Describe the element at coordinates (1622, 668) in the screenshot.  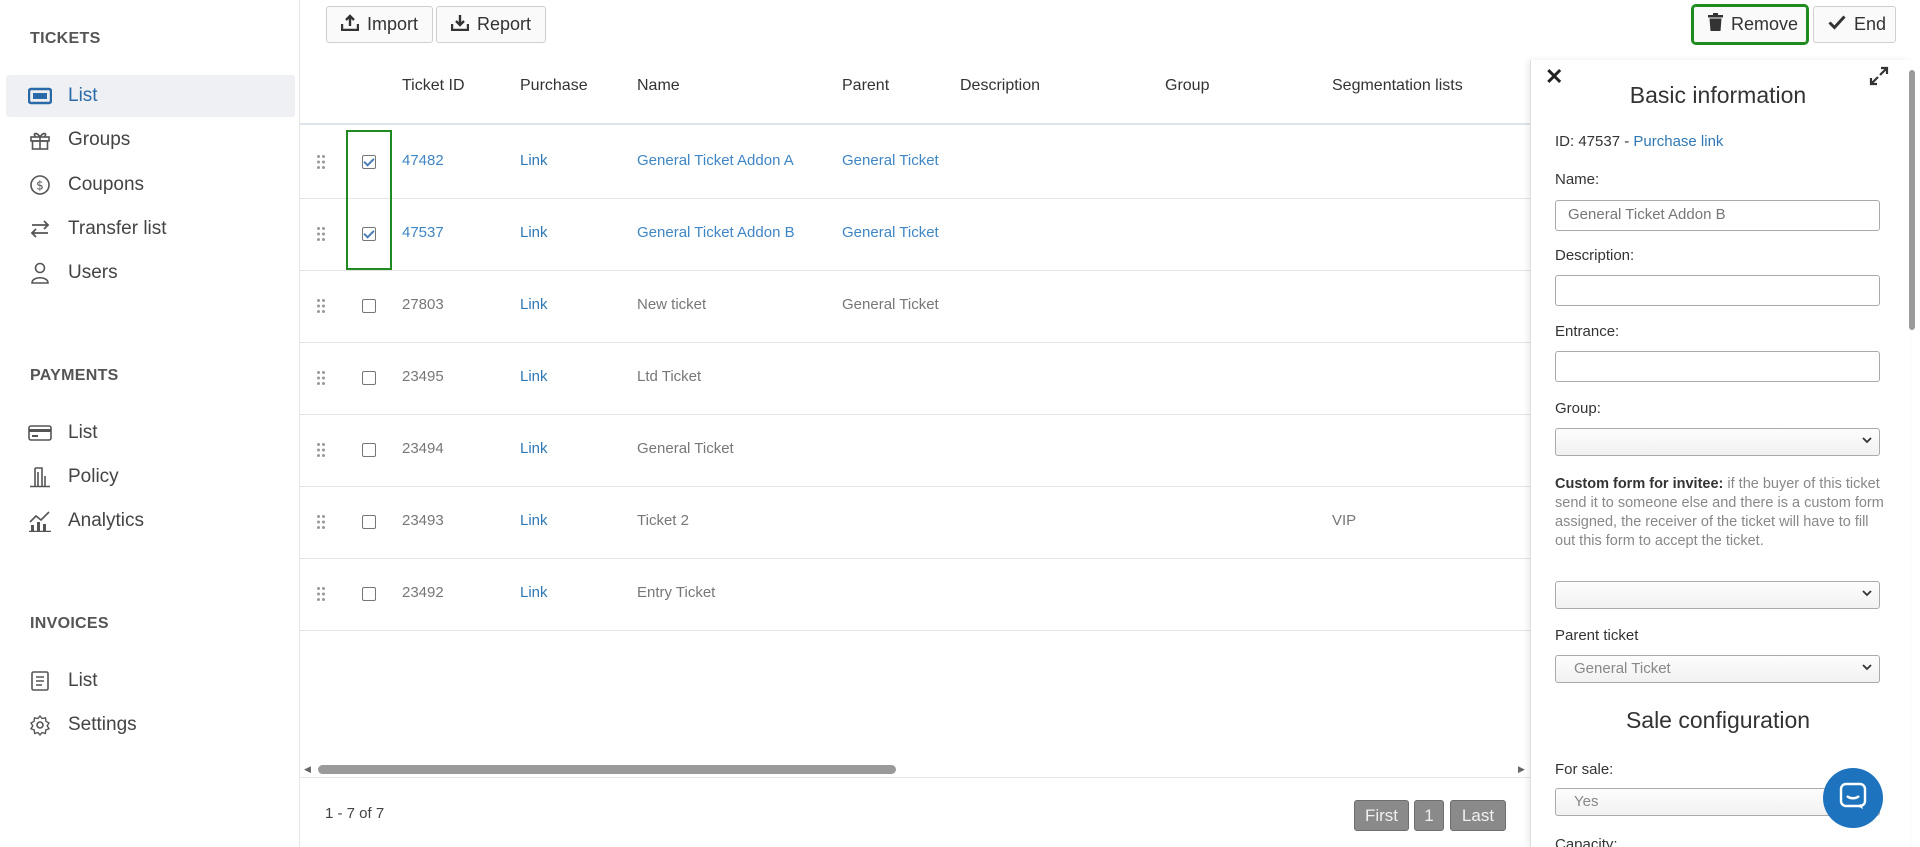
I see `parent-ticket-value: General Ticket` at that location.